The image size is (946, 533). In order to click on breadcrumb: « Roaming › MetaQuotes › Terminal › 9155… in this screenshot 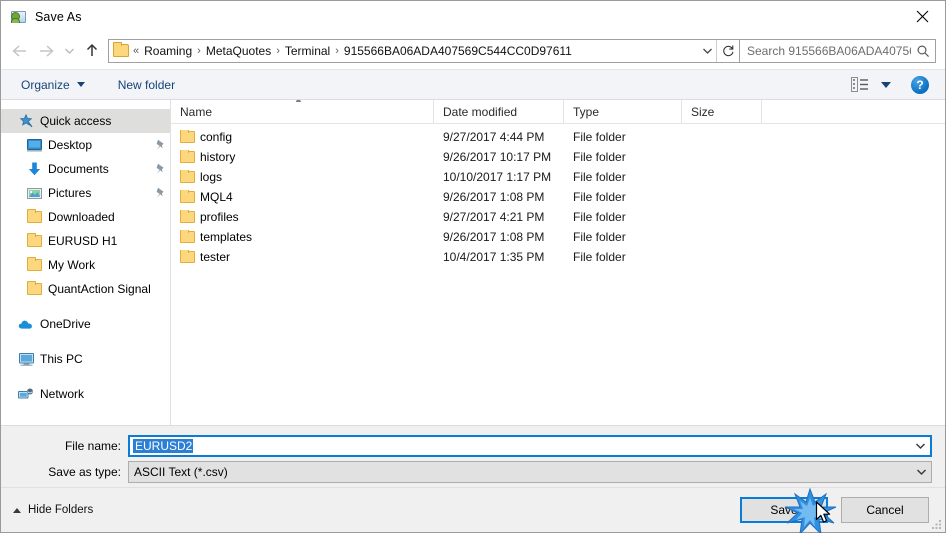, I will do `click(415, 51)`.